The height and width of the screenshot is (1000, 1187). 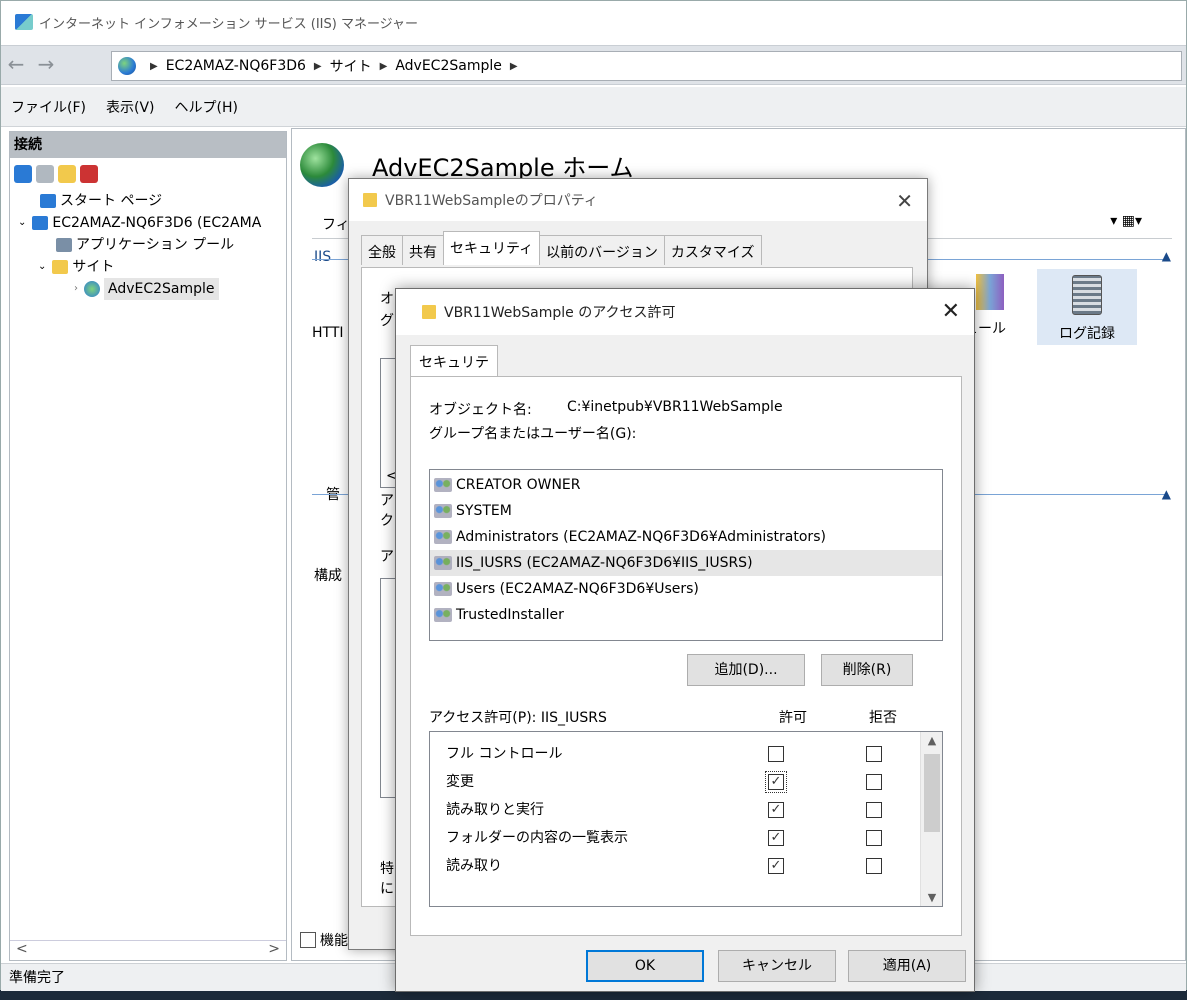 What do you see at coordinates (148, 267) in the screenshot?
I see `tree-item-sites: ⌄ サイト` at bounding box center [148, 267].